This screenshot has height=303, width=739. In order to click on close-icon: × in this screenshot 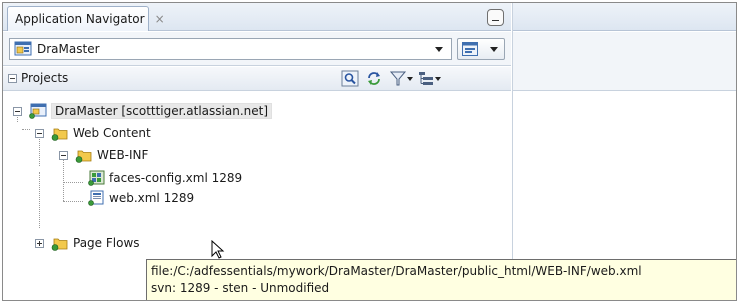, I will do `click(160, 19)`.